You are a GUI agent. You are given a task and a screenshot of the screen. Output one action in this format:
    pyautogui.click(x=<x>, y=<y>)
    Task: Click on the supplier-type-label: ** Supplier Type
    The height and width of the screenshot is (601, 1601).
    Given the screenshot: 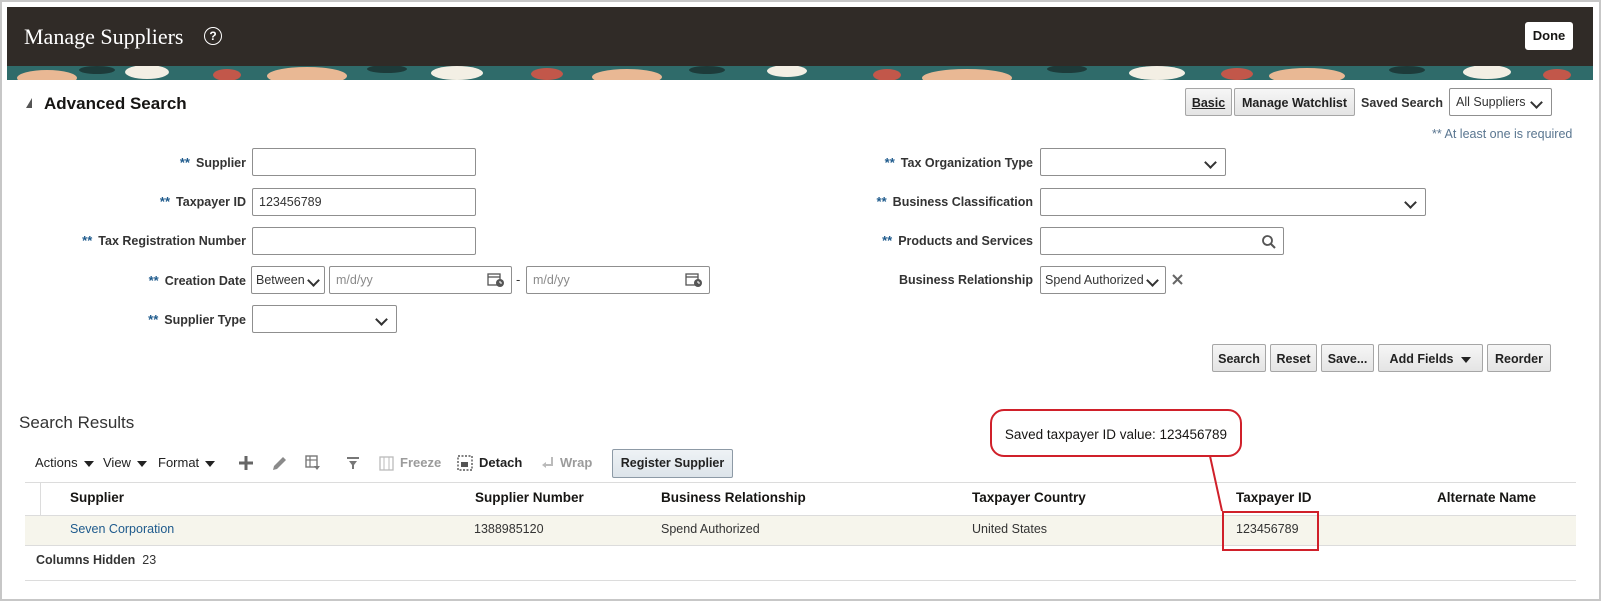 What is the action you would take?
    pyautogui.click(x=174, y=319)
    